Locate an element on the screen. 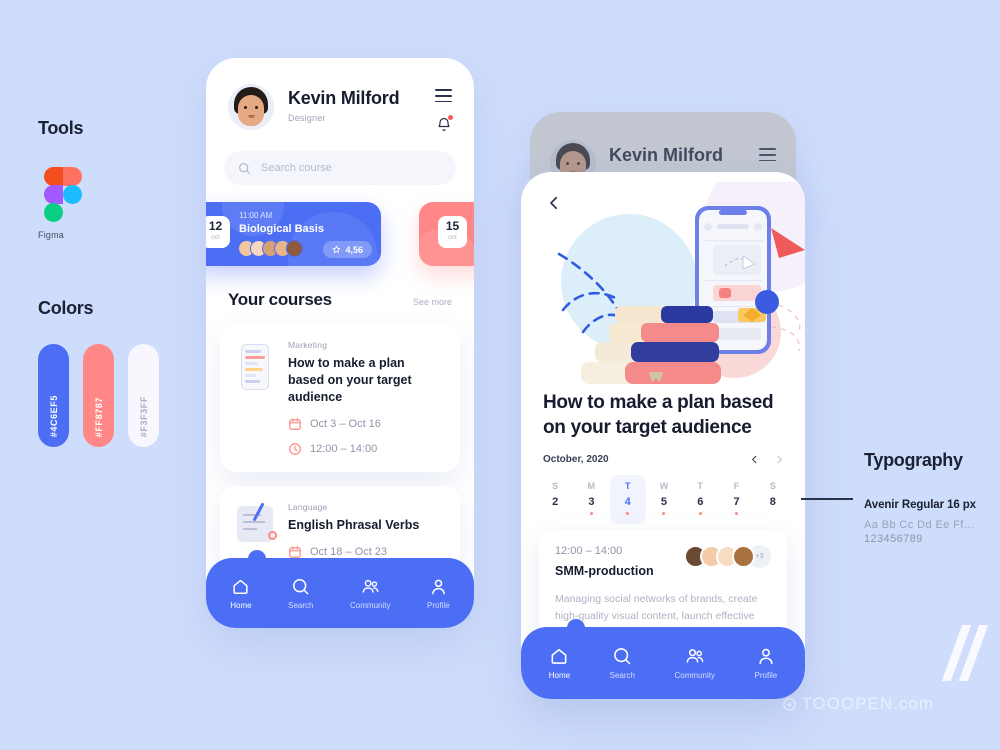 This screenshot has height=750, width=1000. search-input: Search course is located at coordinates (340, 168).